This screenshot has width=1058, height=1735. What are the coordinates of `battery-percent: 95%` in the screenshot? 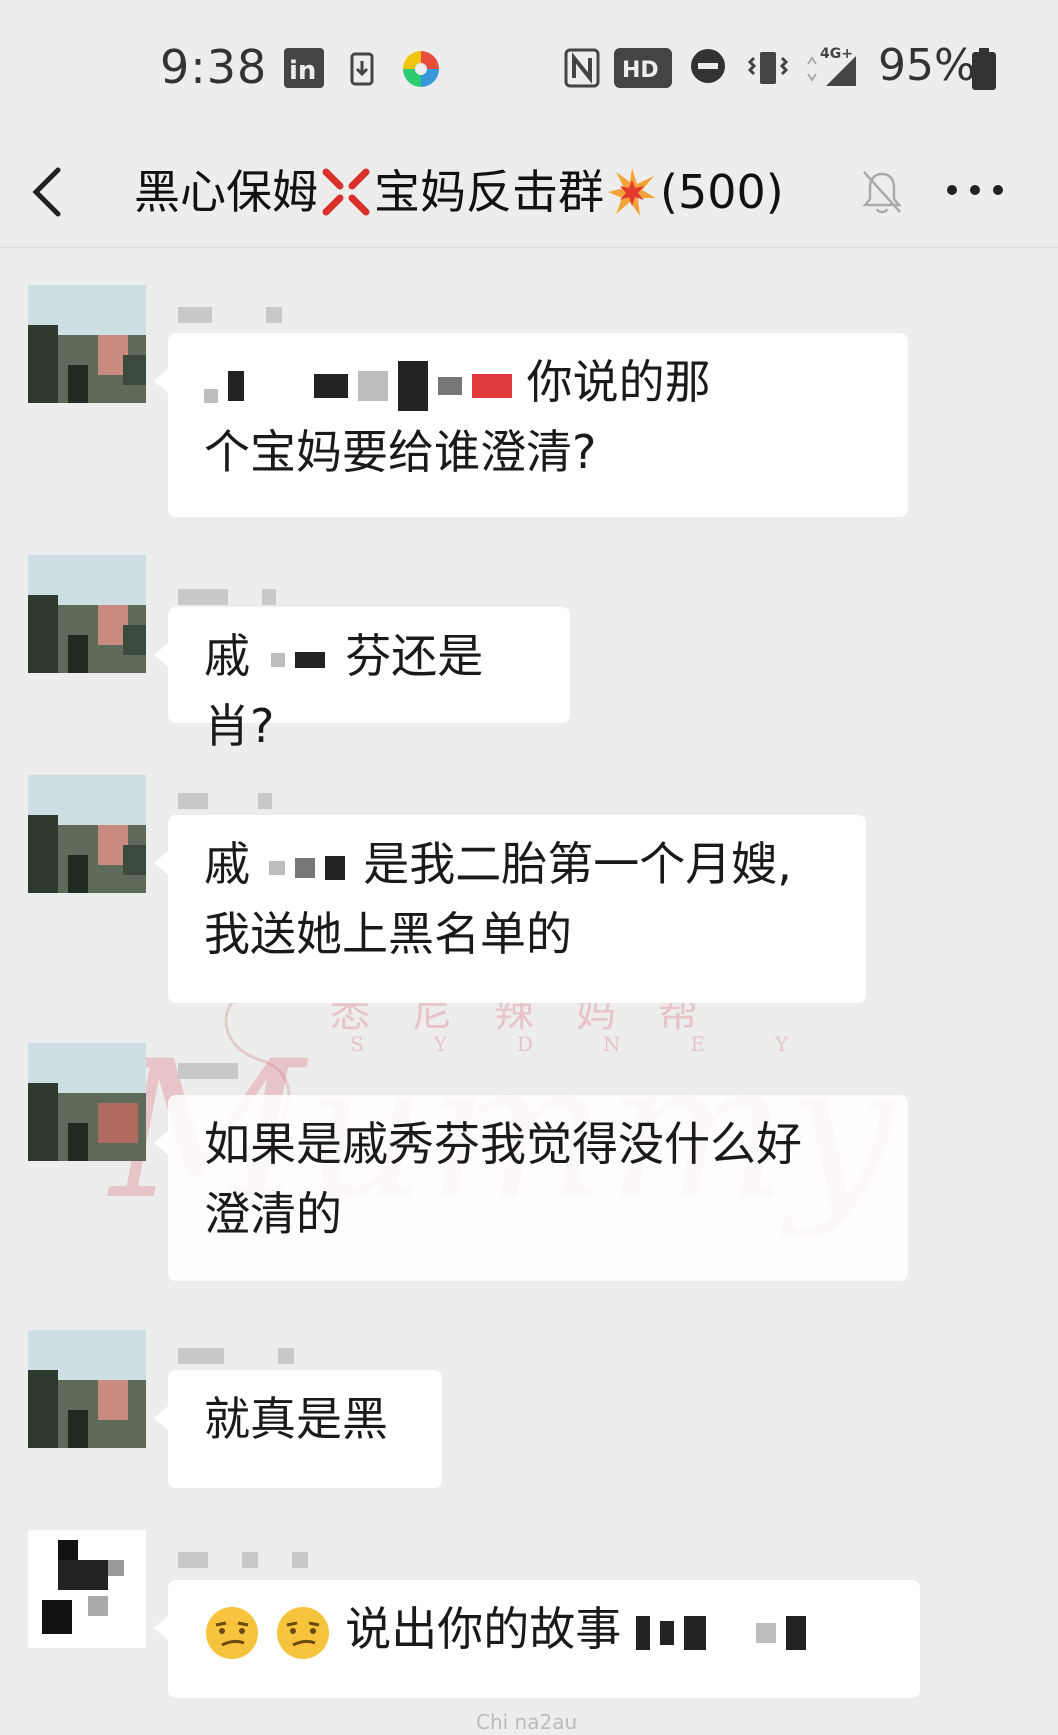 It's located at (927, 65).